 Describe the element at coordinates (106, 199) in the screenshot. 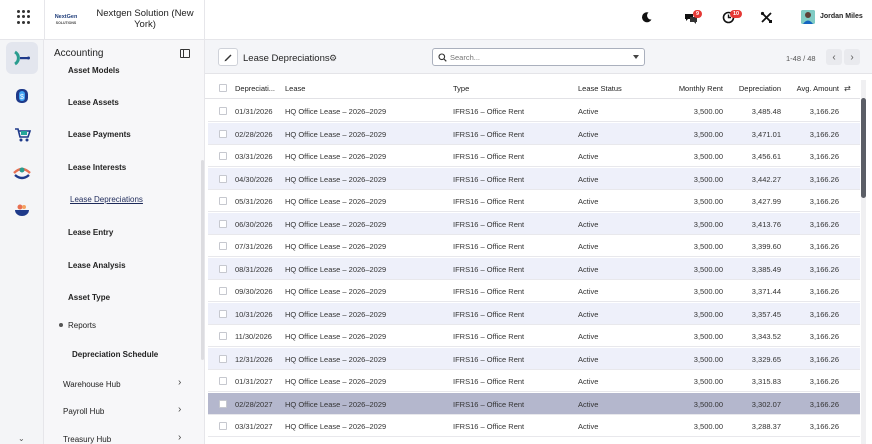

I see `sidebar-item-lease-depreciations: Lease Depreciations` at that location.